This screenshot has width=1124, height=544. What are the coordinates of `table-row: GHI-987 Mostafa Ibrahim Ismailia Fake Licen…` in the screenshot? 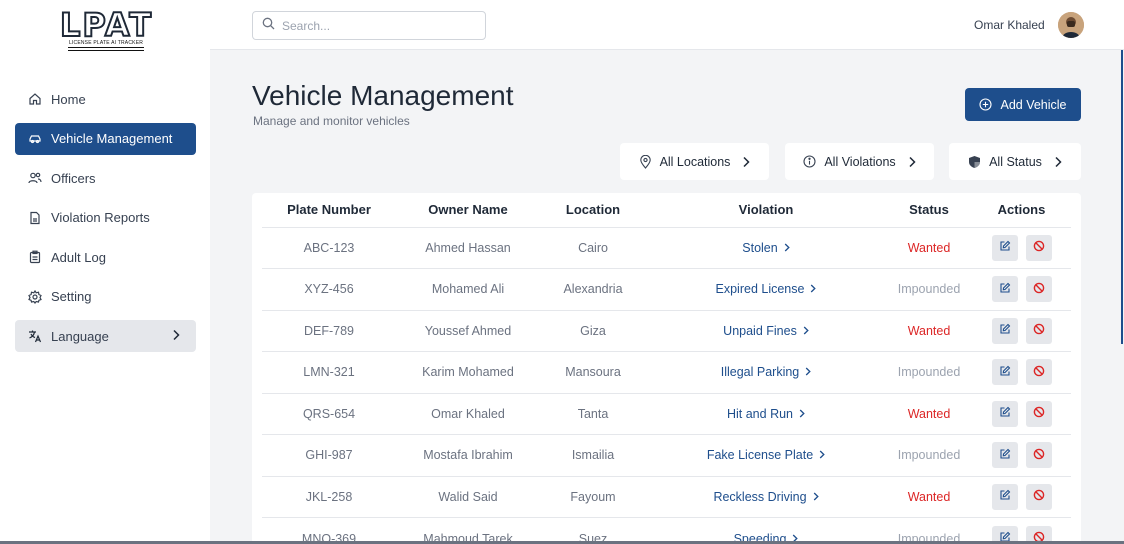 It's located at (666, 455).